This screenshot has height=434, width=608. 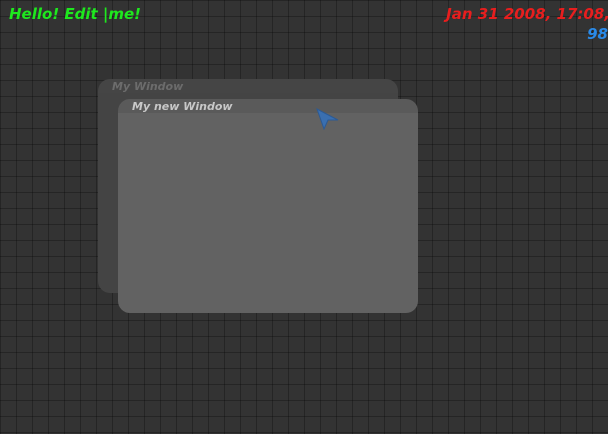 What do you see at coordinates (182, 106) in the screenshot?
I see `window-title: My new Window` at bounding box center [182, 106].